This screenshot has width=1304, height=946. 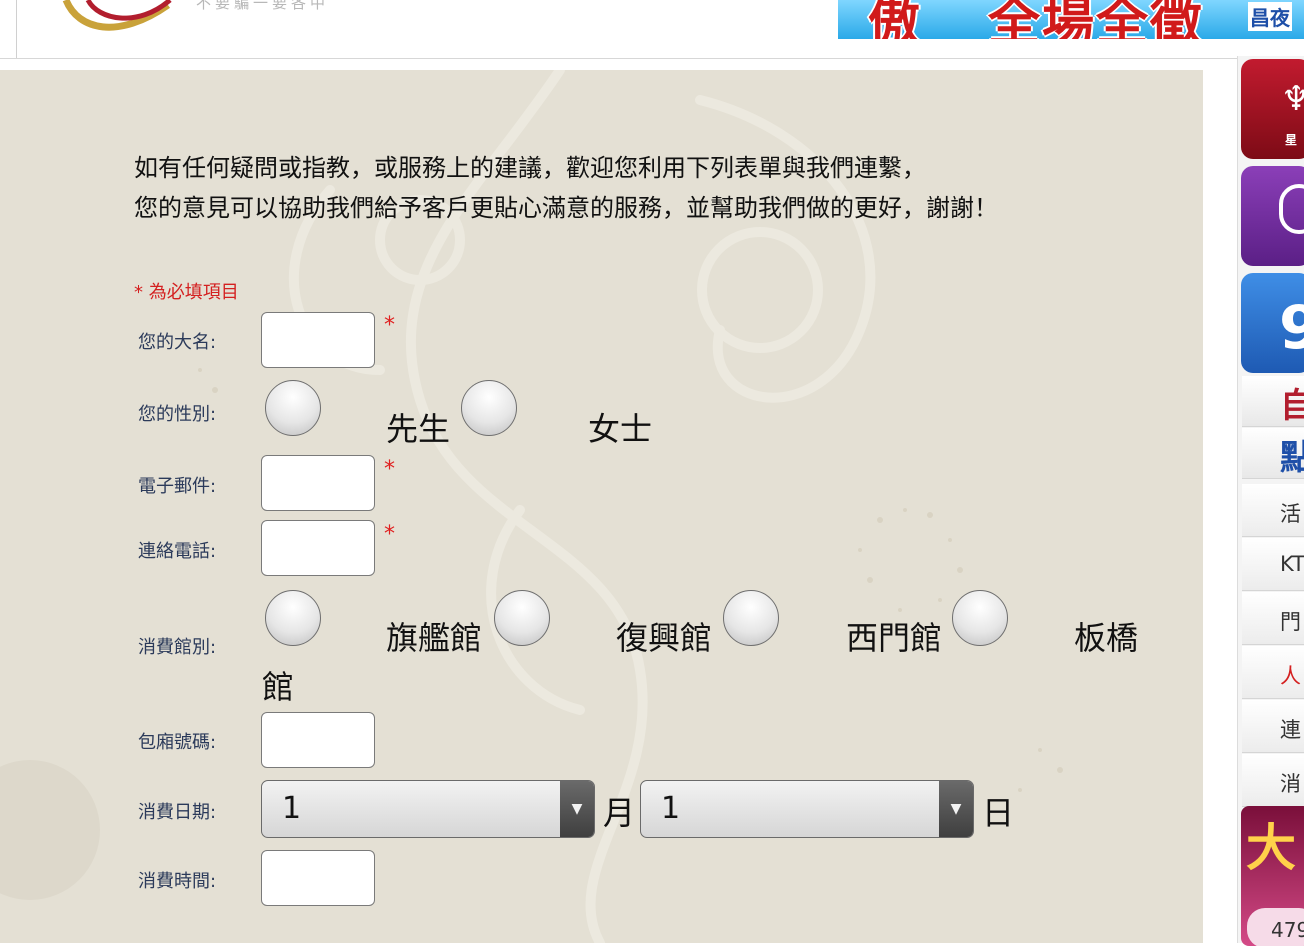 I want to click on sidebar-ad-tile: 大 479, so click(x=1272, y=876).